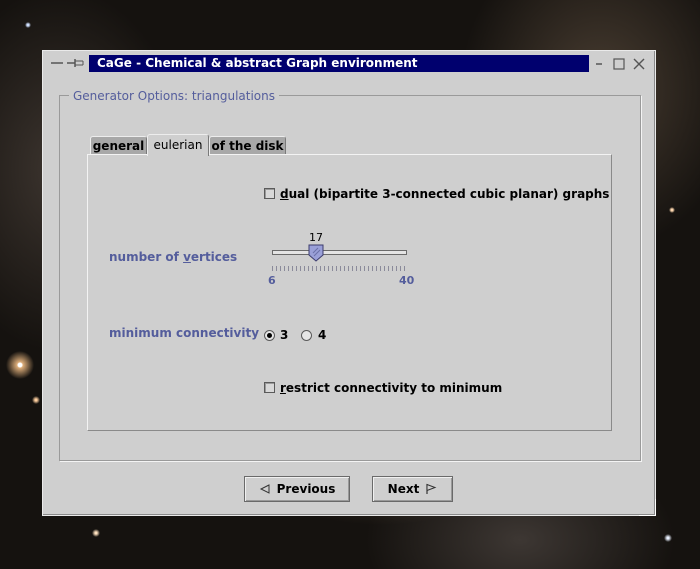  Describe the element at coordinates (264, 489) in the screenshot. I see `triangle-left-icon` at that location.